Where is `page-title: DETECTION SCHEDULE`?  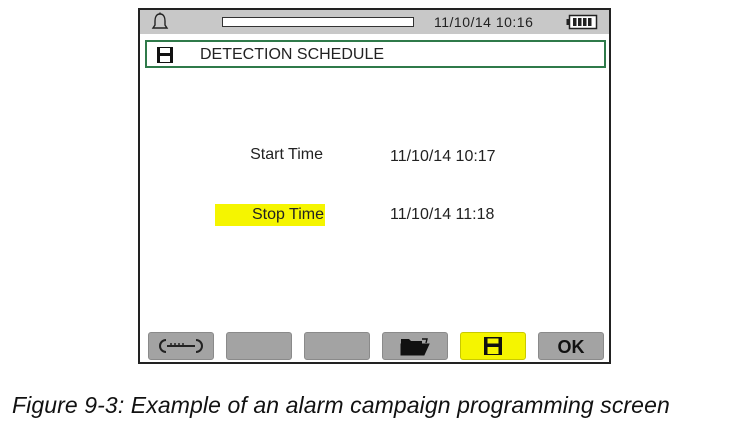
page-title: DETECTION SCHEDULE is located at coordinates (292, 54).